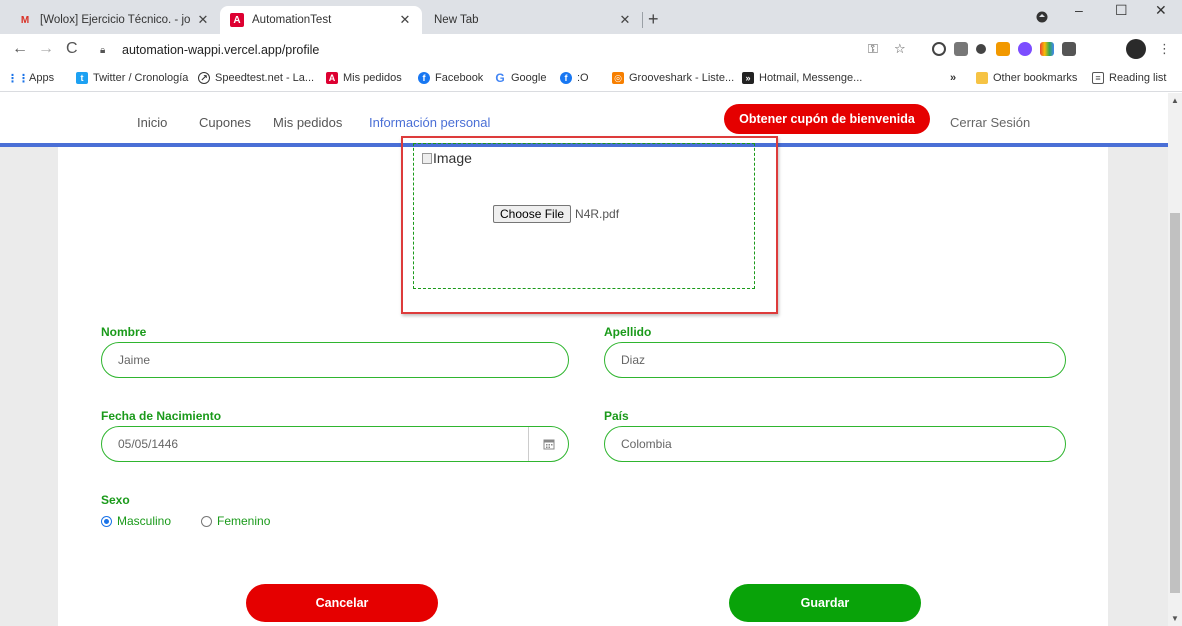 The image size is (1182, 626). Describe the element at coordinates (642, 20) in the screenshot. I see `tab-divider` at that location.